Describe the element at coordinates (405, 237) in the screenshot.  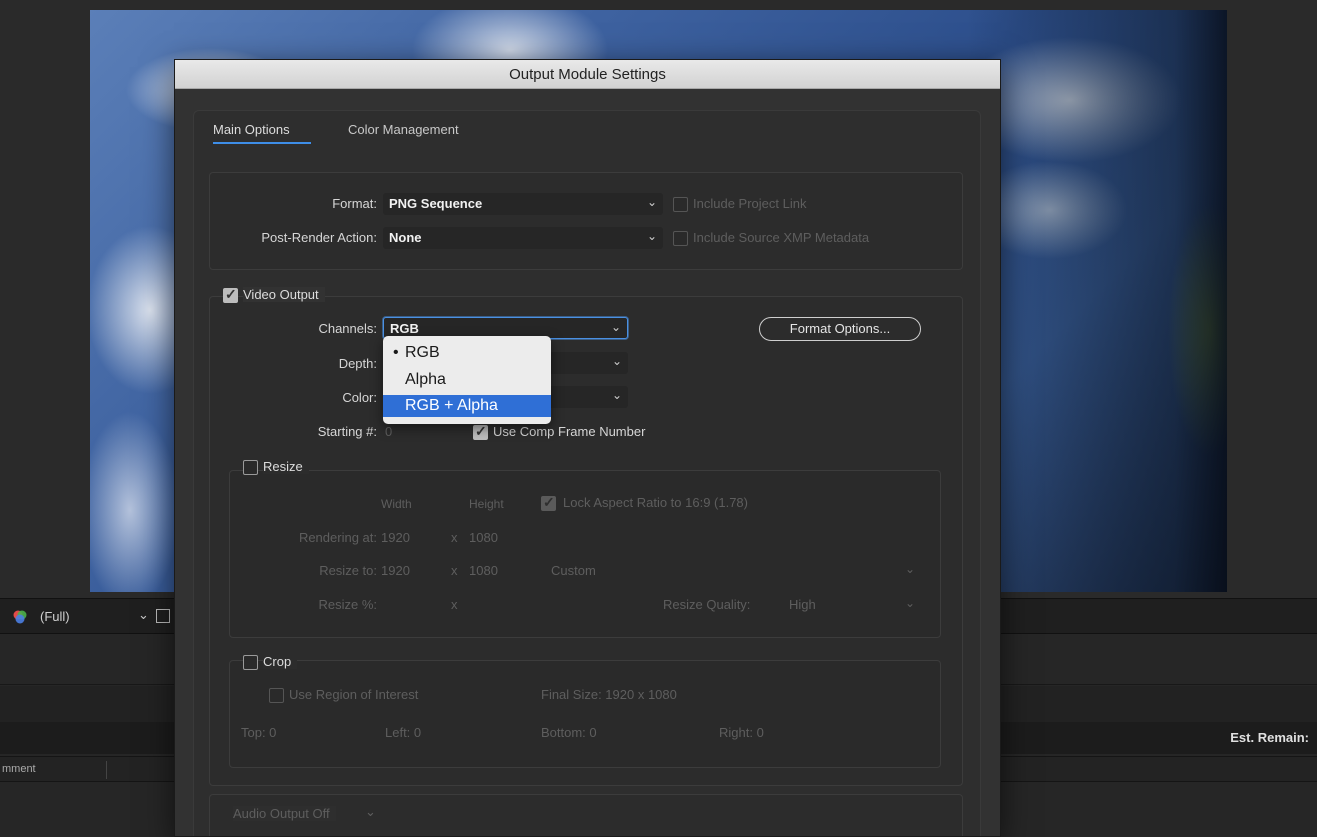
I see `post-render-action-value: None` at that location.